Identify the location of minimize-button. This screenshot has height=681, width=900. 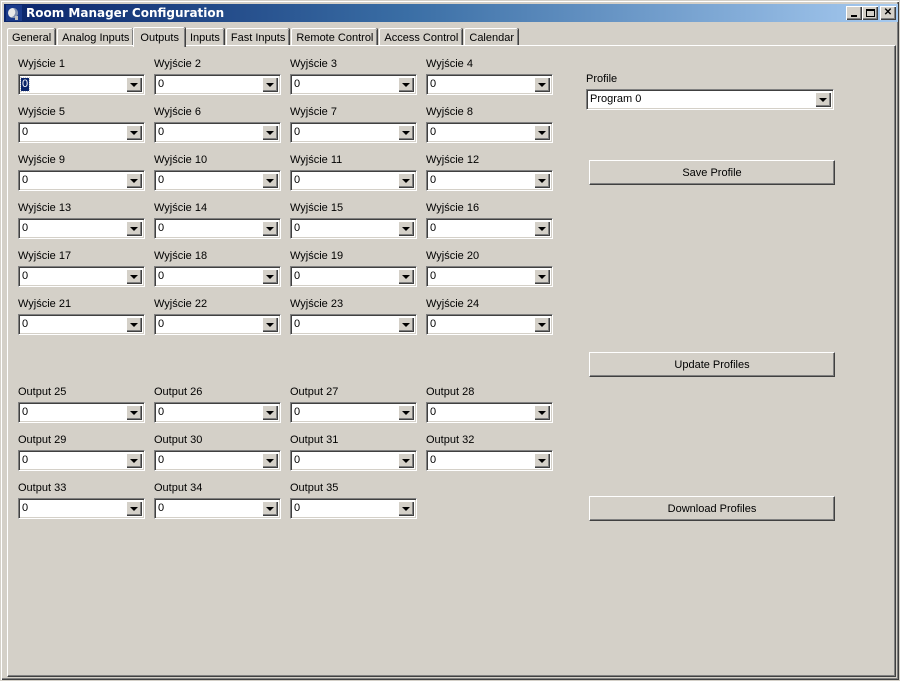
(854, 13).